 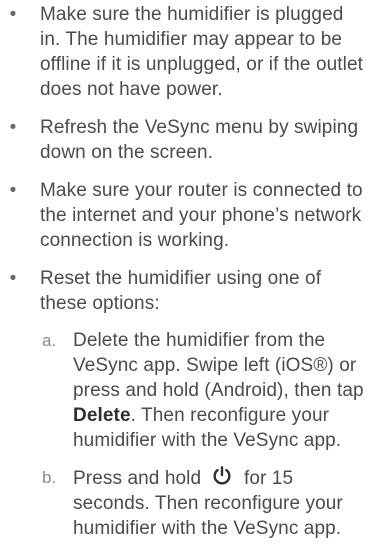 I want to click on option-text-before: Press and hold, so click(x=137, y=478).